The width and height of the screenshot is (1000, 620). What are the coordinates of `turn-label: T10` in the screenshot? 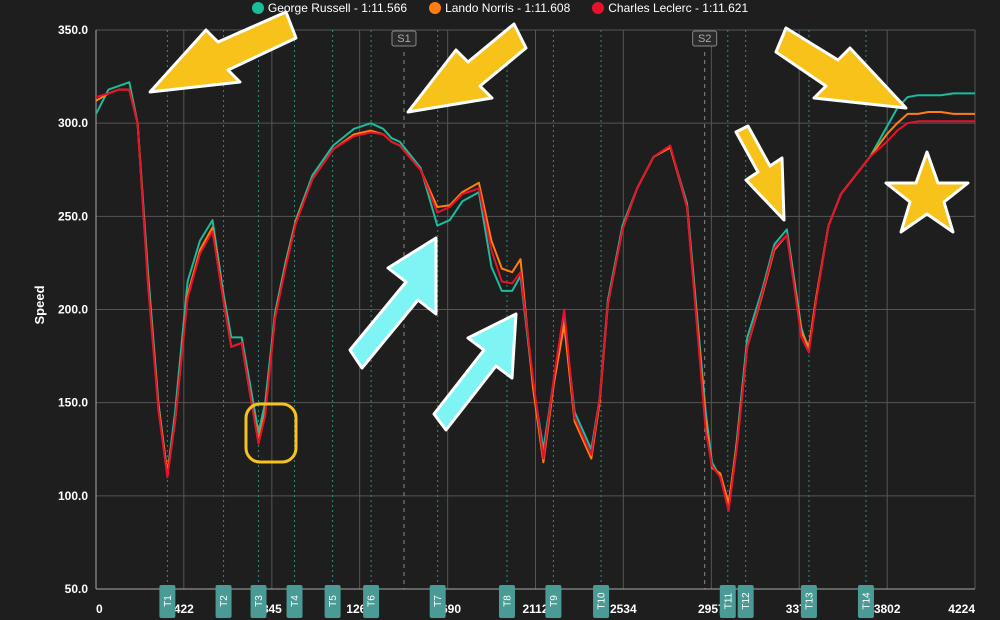 It's located at (602, 601).